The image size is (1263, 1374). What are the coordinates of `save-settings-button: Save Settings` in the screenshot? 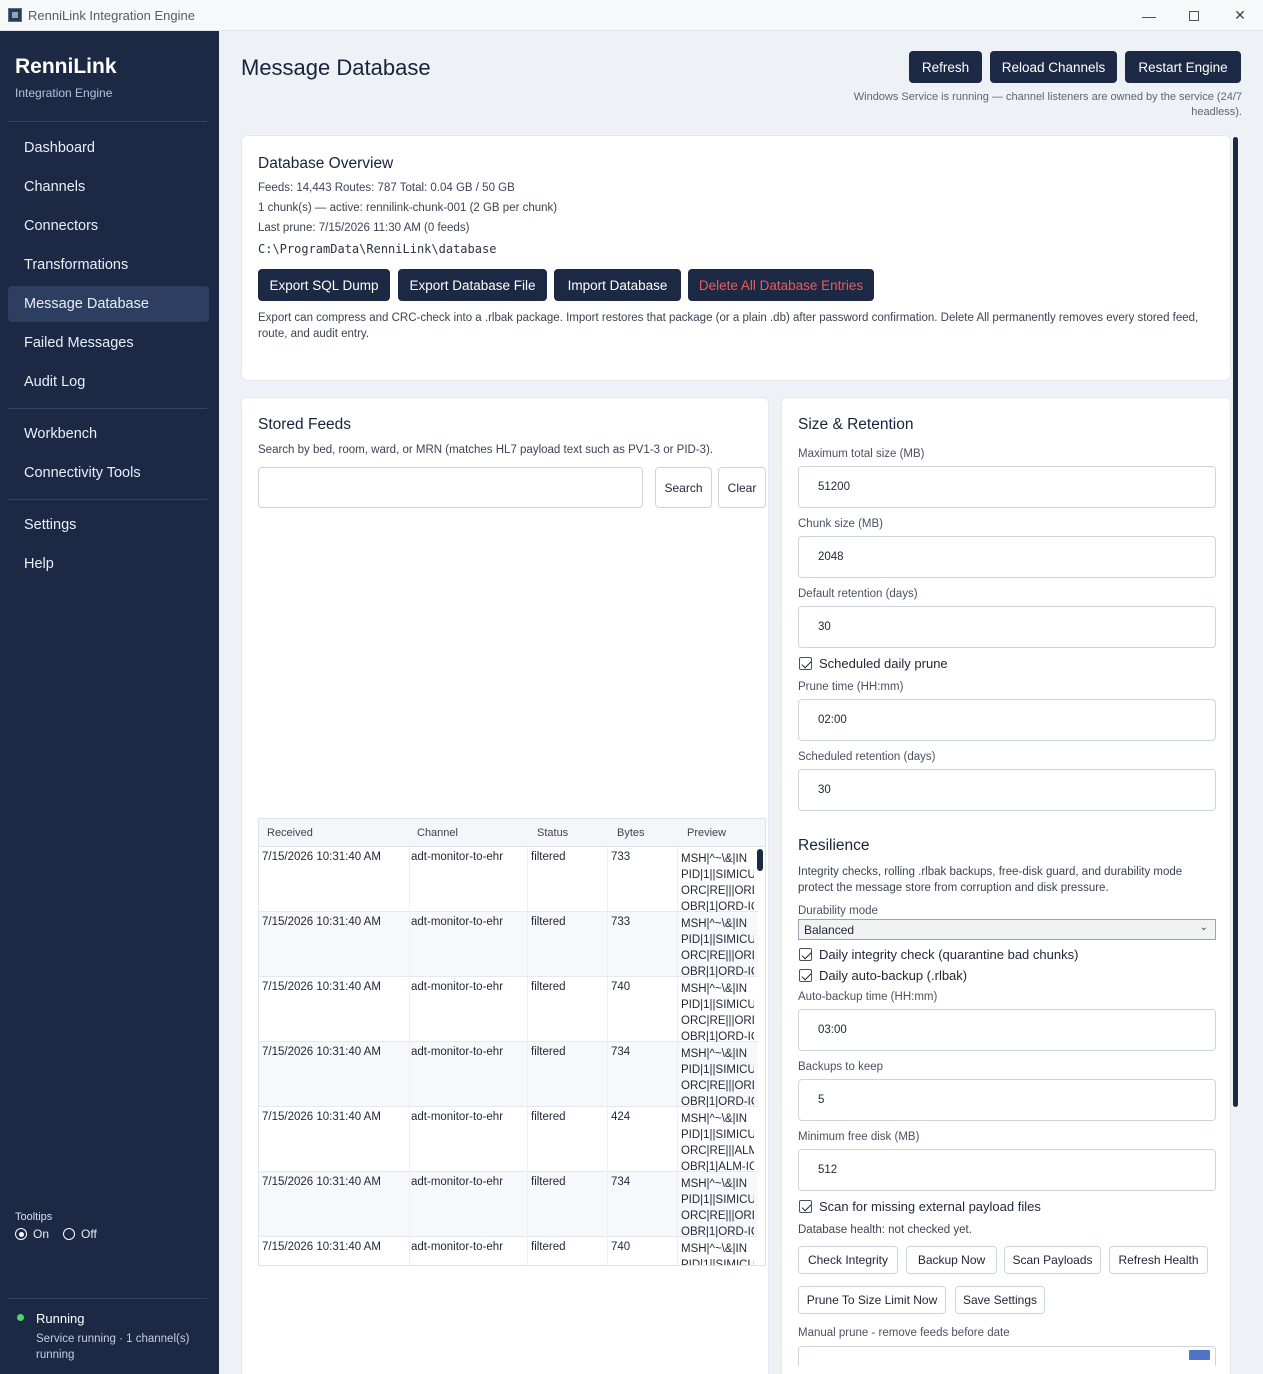 It's located at (1000, 1300).